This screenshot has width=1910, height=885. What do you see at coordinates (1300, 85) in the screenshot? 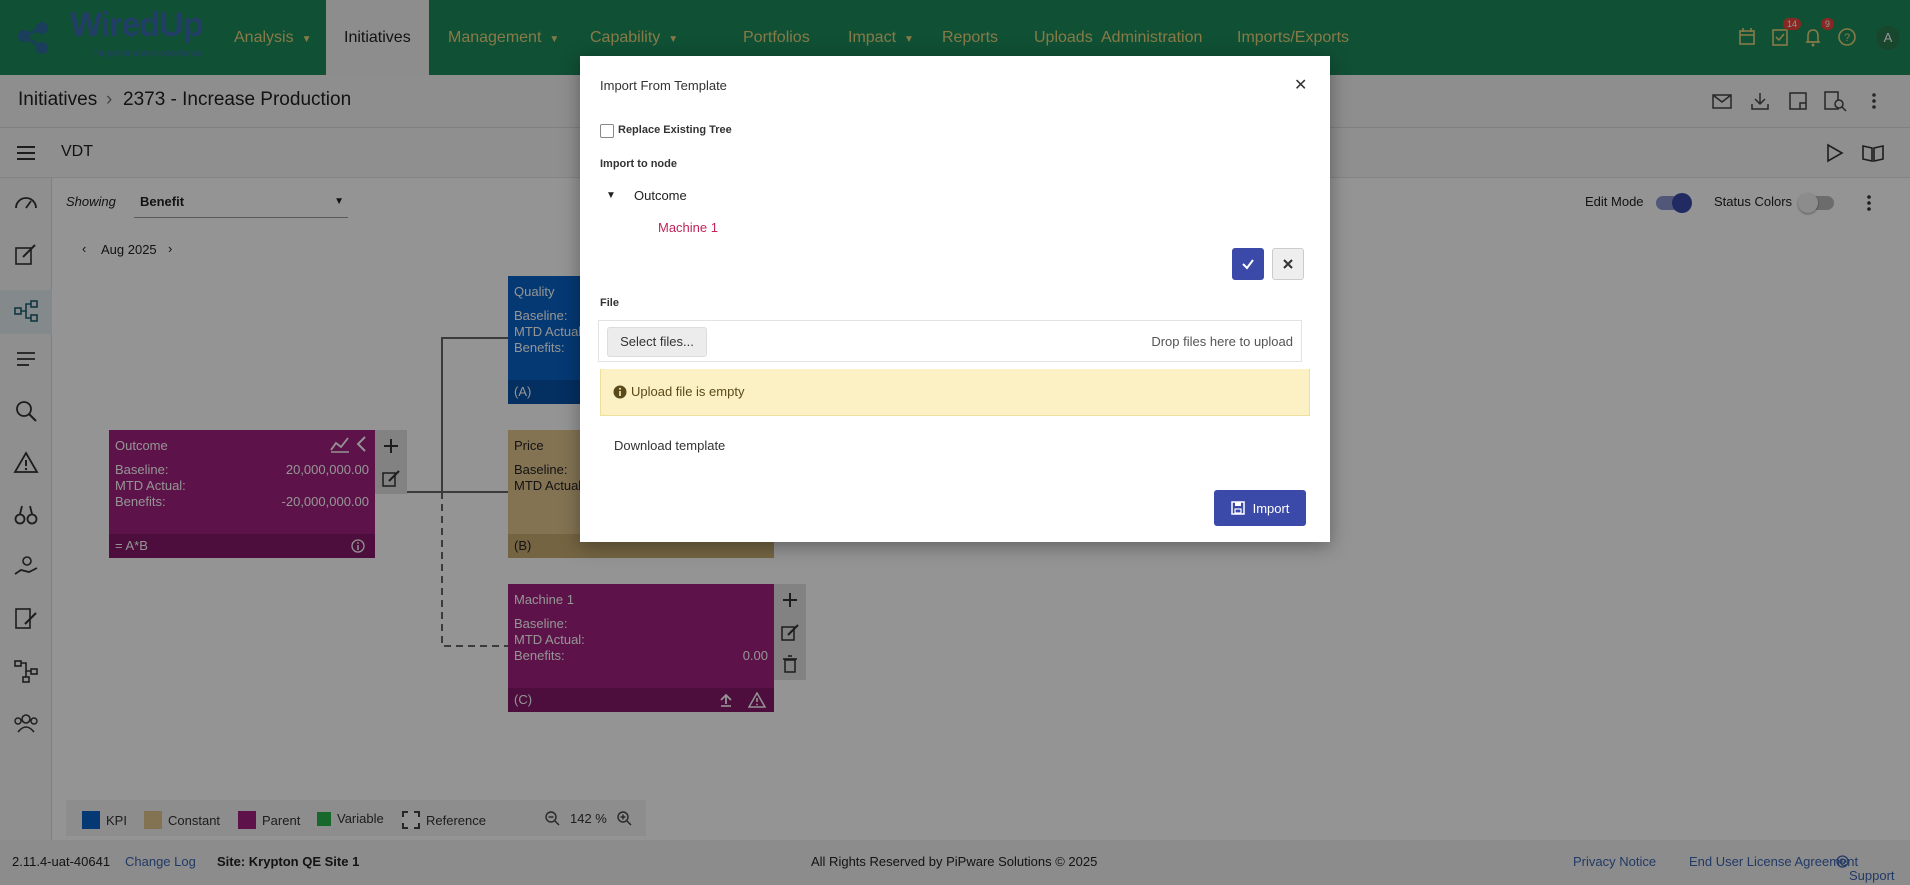
I see `close-icon: ✕` at bounding box center [1300, 85].